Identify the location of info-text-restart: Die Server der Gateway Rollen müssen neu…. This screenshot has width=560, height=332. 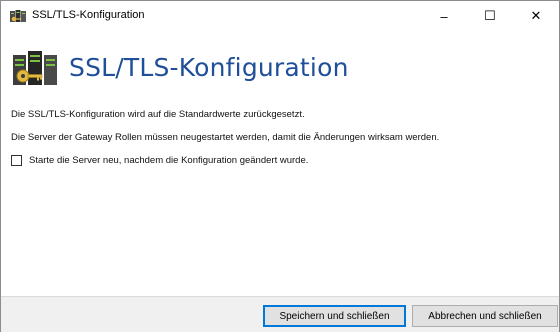
(225, 137).